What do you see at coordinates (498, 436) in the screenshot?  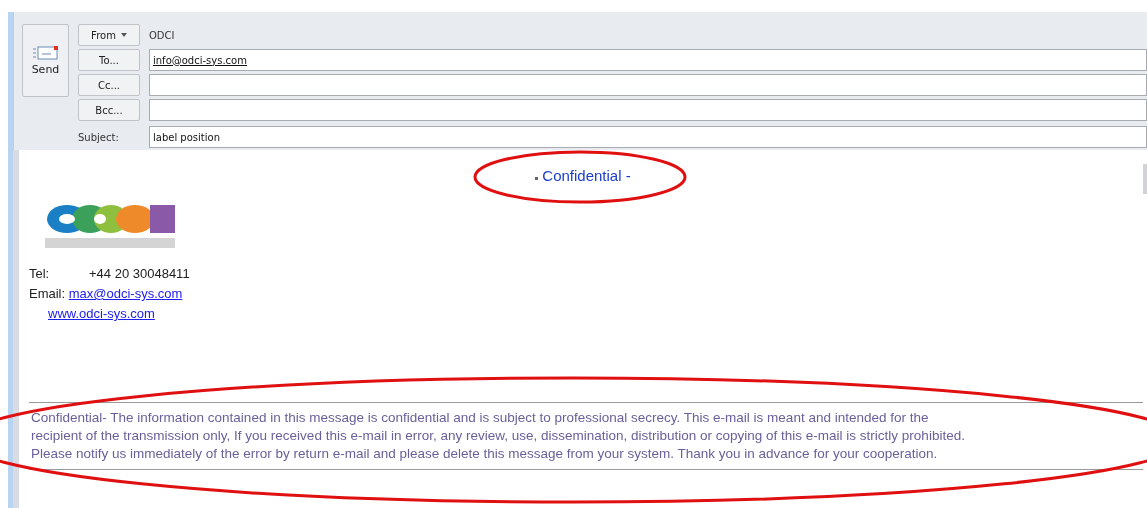 I see `disclaimer-text: Confidential- The information contained in this message is confidential and is subject to professional secrecy. This e-mail is meant and intended for the recipient of the transmission only, If you received this e-mail in error, any review, use, dissemination, distribution or copying of this e-mail is strictly prohibited. Please notify us immediately of the error by return e-mail and please delete this message from your system. Thank you in advance for your cooperation.` at bounding box center [498, 436].